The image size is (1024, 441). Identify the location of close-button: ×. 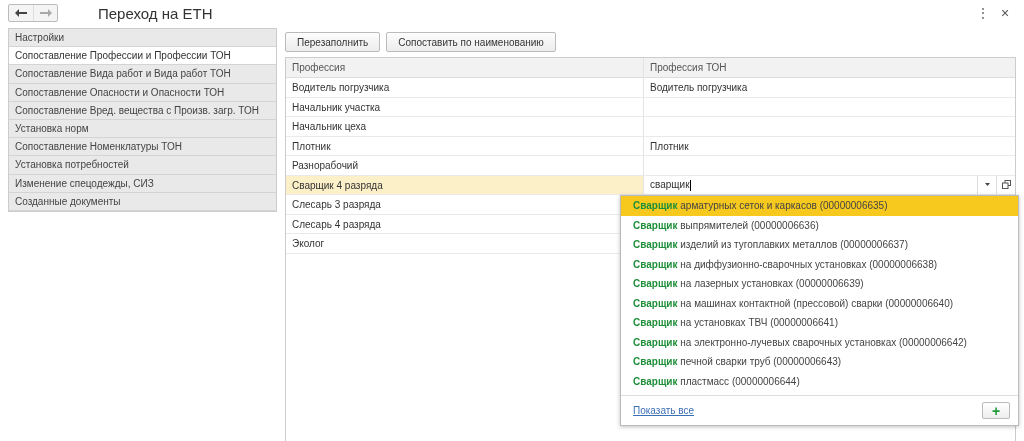
(1005, 13).